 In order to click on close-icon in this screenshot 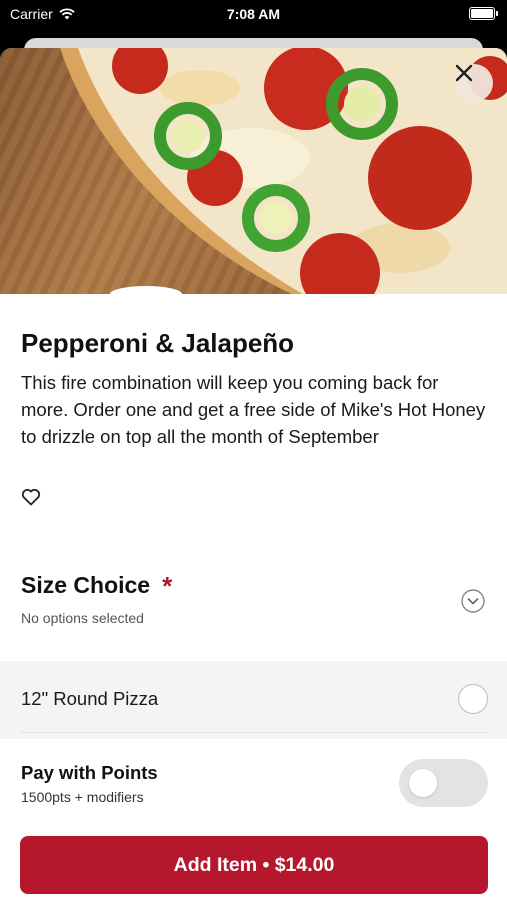, I will do `click(464, 73)`.